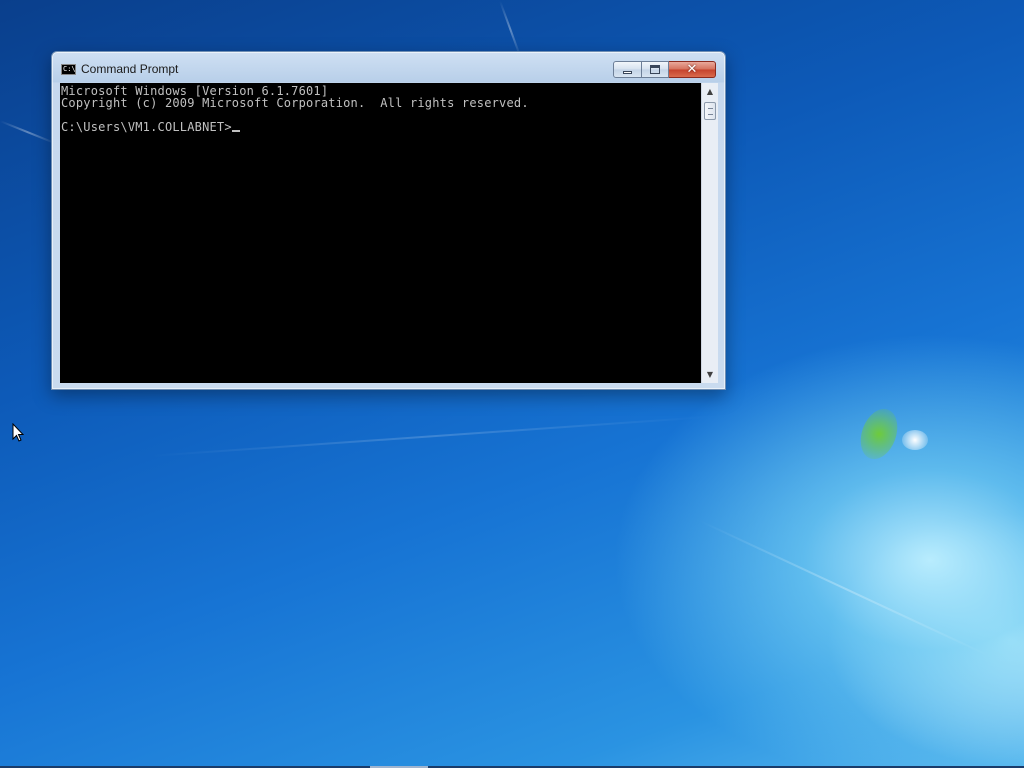 The height and width of the screenshot is (768, 1024). I want to click on scroll-up-arrow-icon: ▲, so click(710, 91).